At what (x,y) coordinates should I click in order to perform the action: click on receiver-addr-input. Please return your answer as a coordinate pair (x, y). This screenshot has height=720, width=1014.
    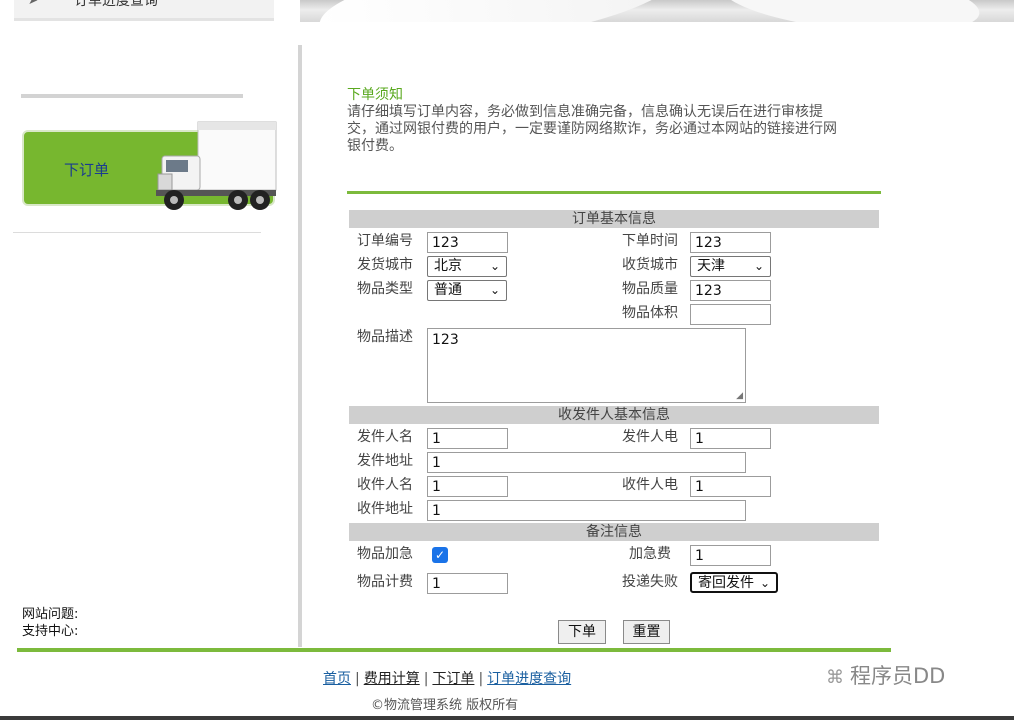
    Looking at the image, I should click on (586, 510).